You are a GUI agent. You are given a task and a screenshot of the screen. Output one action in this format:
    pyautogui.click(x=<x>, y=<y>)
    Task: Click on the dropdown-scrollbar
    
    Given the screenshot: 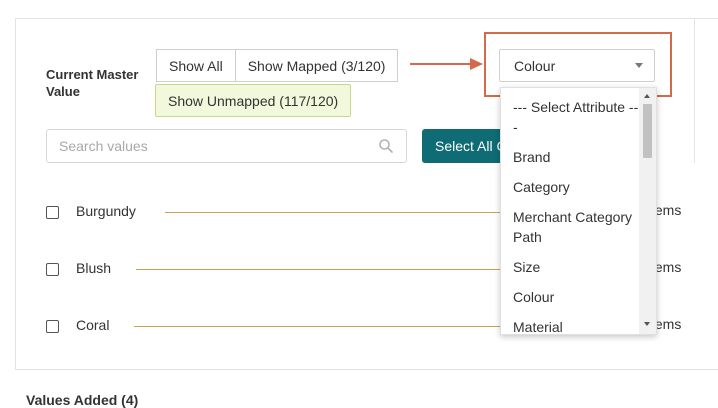 What is the action you would take?
    pyautogui.click(x=647, y=211)
    